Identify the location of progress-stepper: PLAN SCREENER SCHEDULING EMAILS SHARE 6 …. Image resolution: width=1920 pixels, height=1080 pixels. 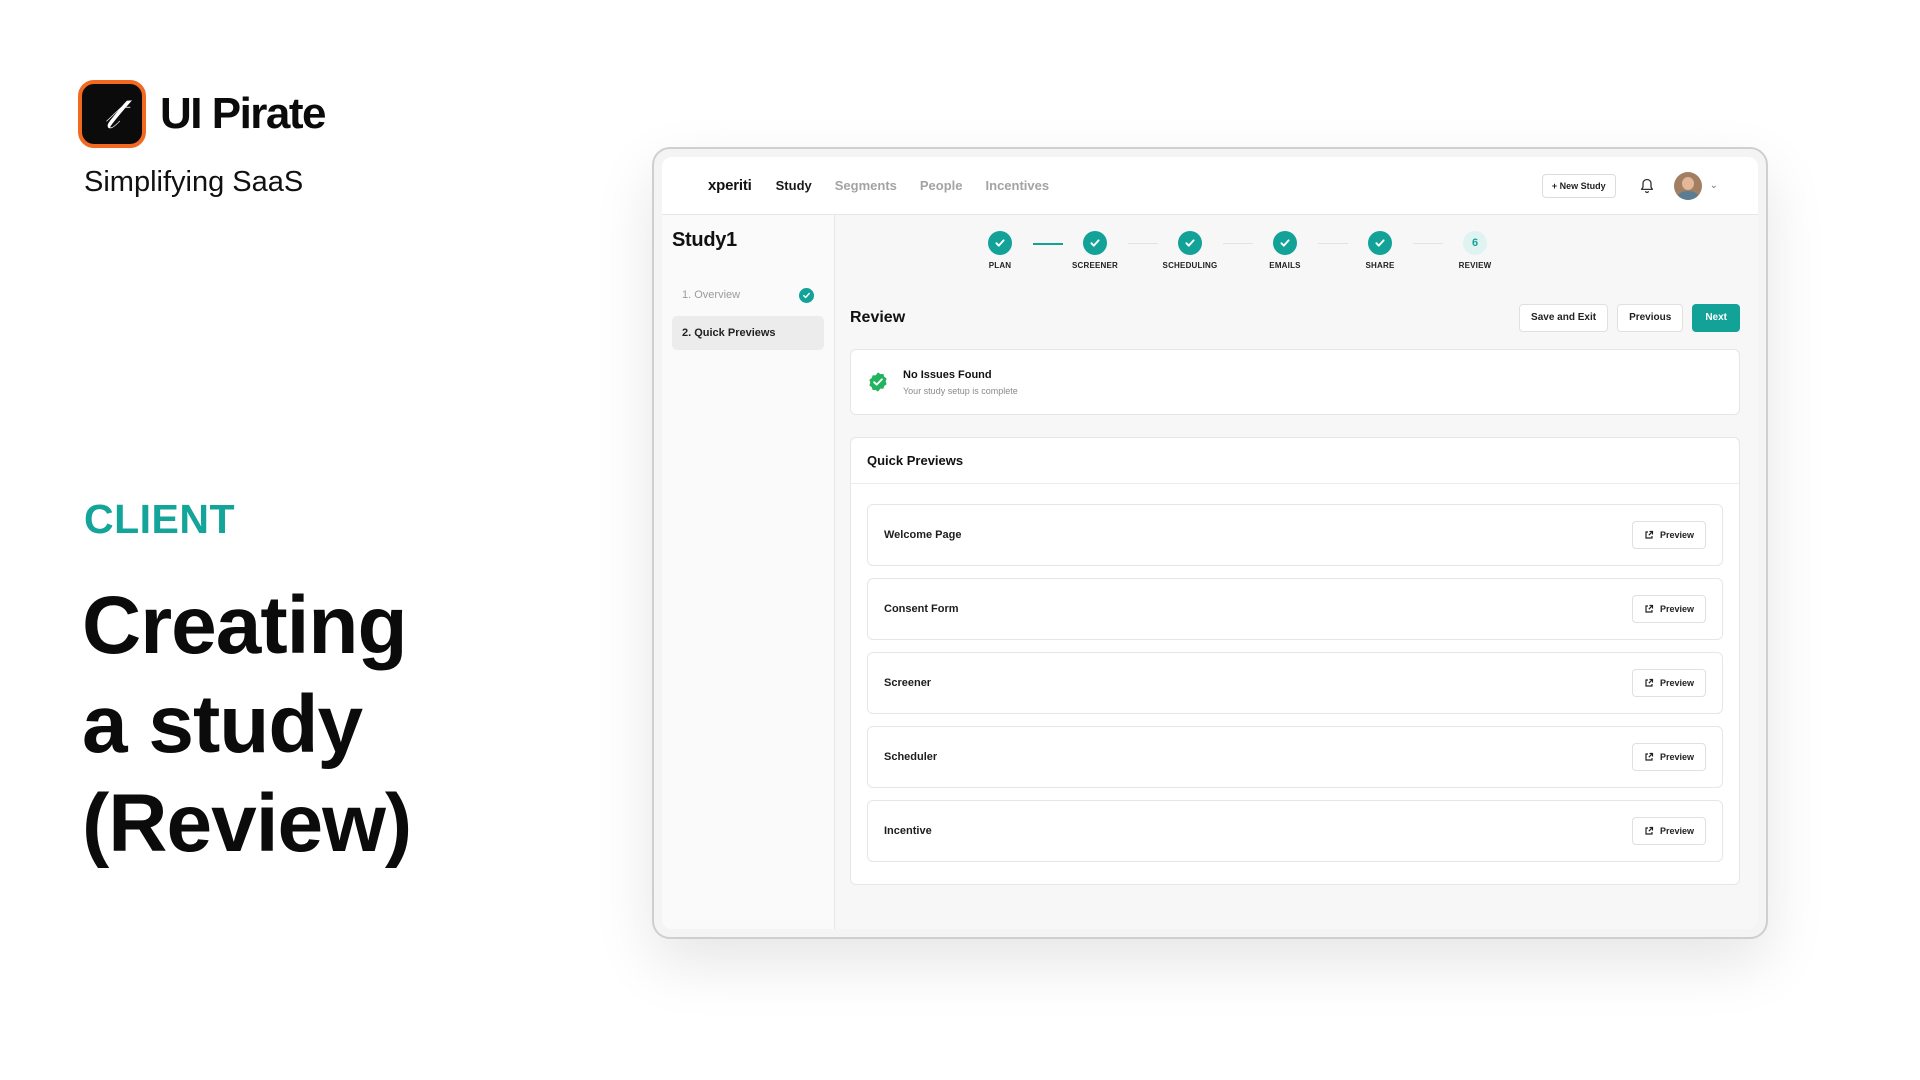
(1295, 254).